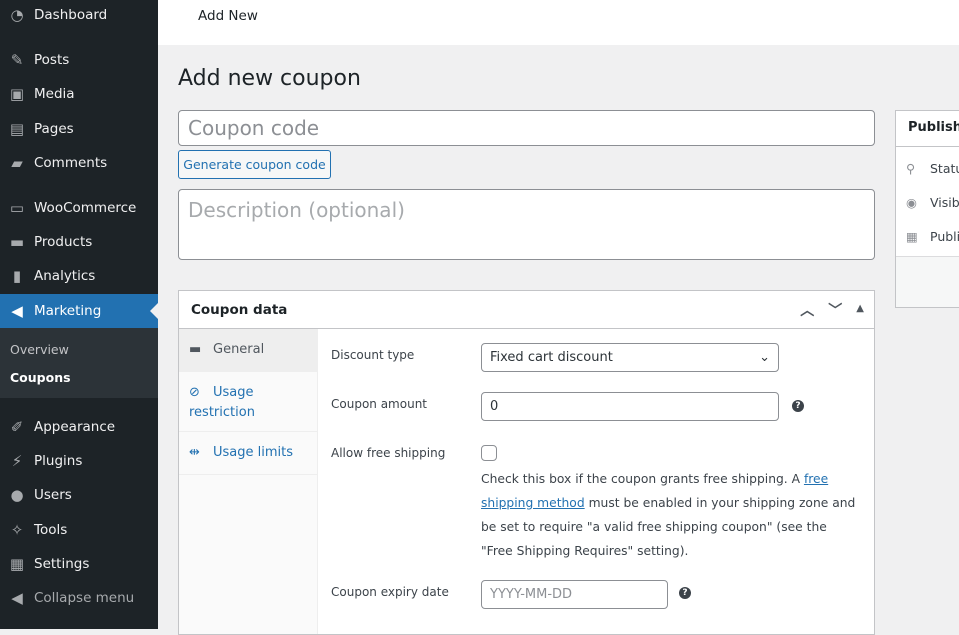  Describe the element at coordinates (75, 427) in the screenshot. I see `sidebar-item-label: Appearance` at that location.